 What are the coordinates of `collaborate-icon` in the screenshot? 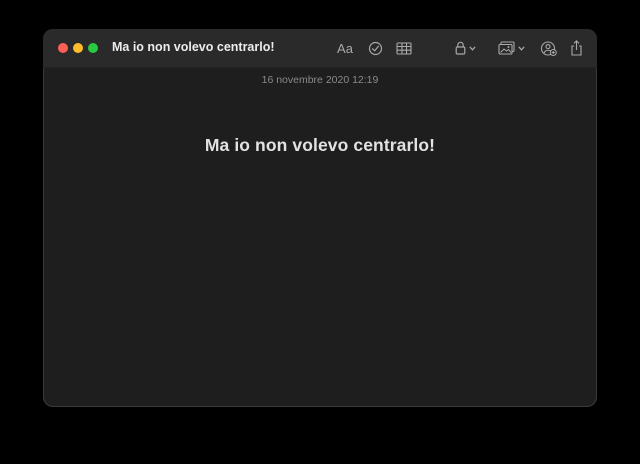 It's located at (548, 48).